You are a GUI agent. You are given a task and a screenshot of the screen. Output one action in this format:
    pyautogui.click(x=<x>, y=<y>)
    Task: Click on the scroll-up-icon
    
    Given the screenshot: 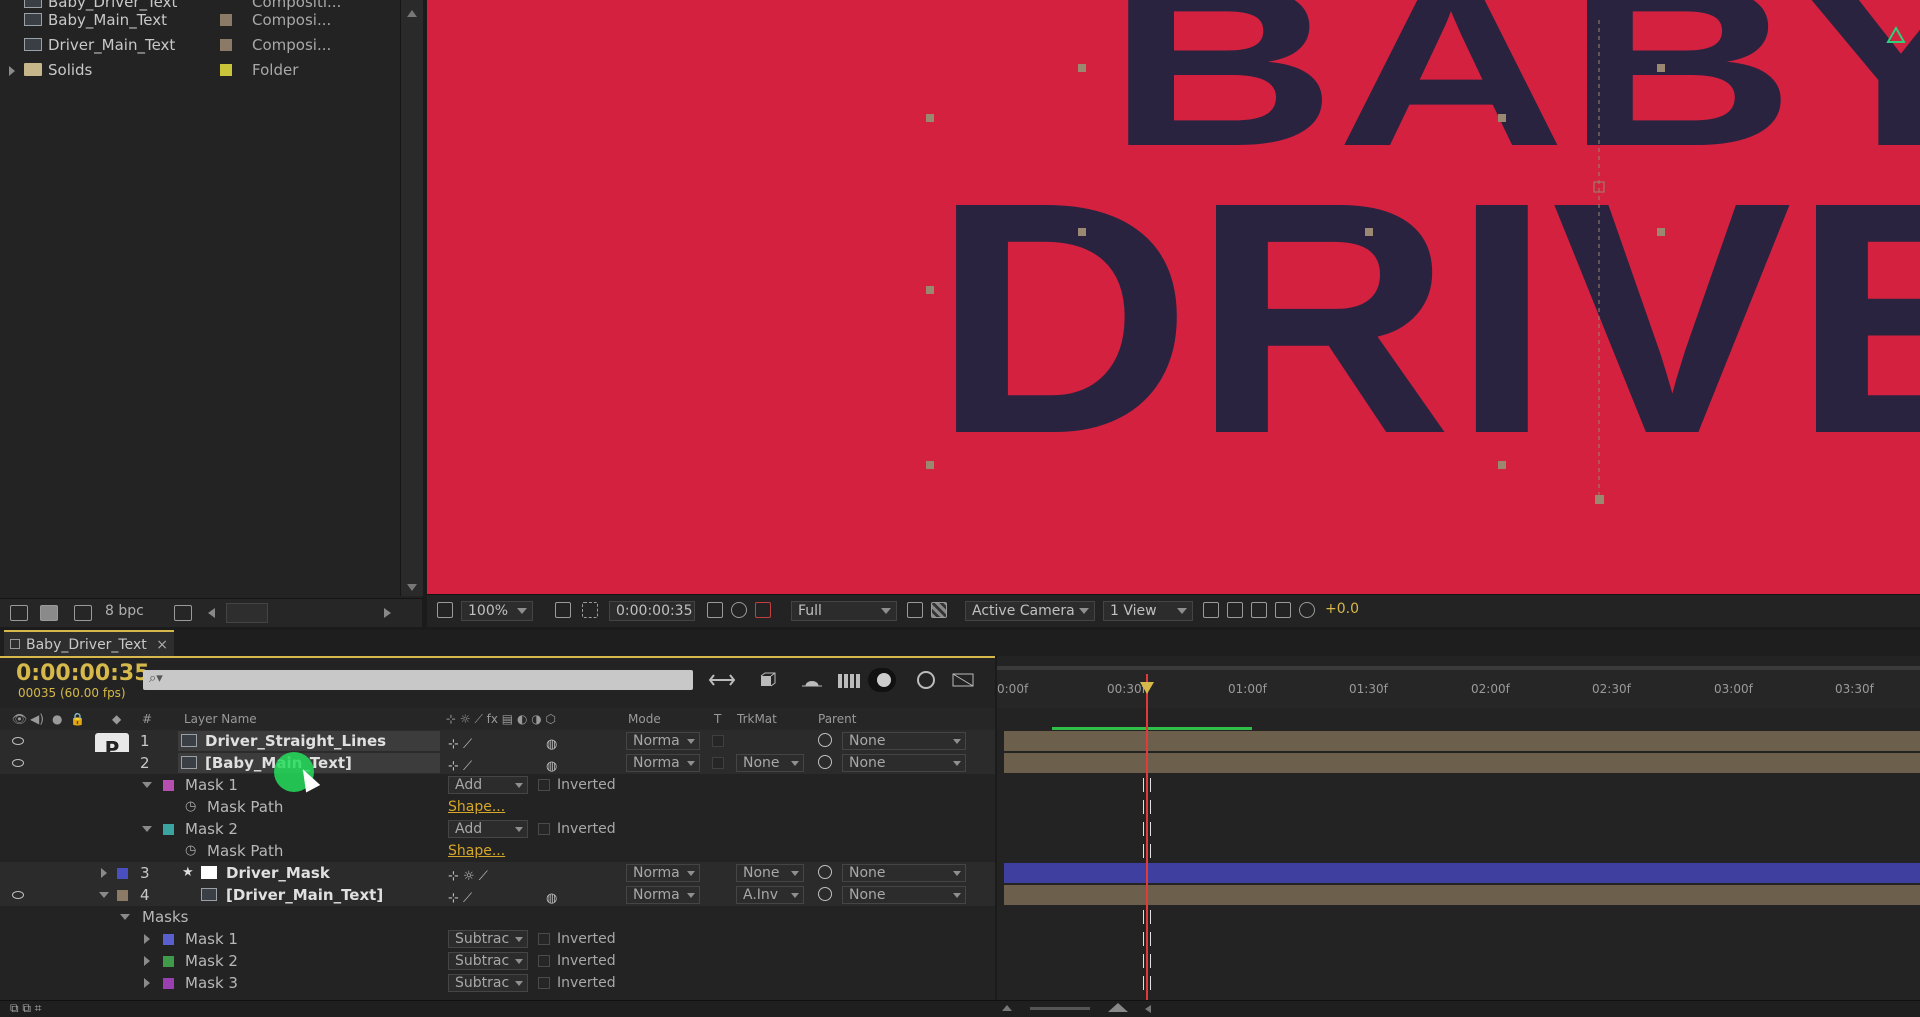 What is the action you would take?
    pyautogui.click(x=412, y=13)
    